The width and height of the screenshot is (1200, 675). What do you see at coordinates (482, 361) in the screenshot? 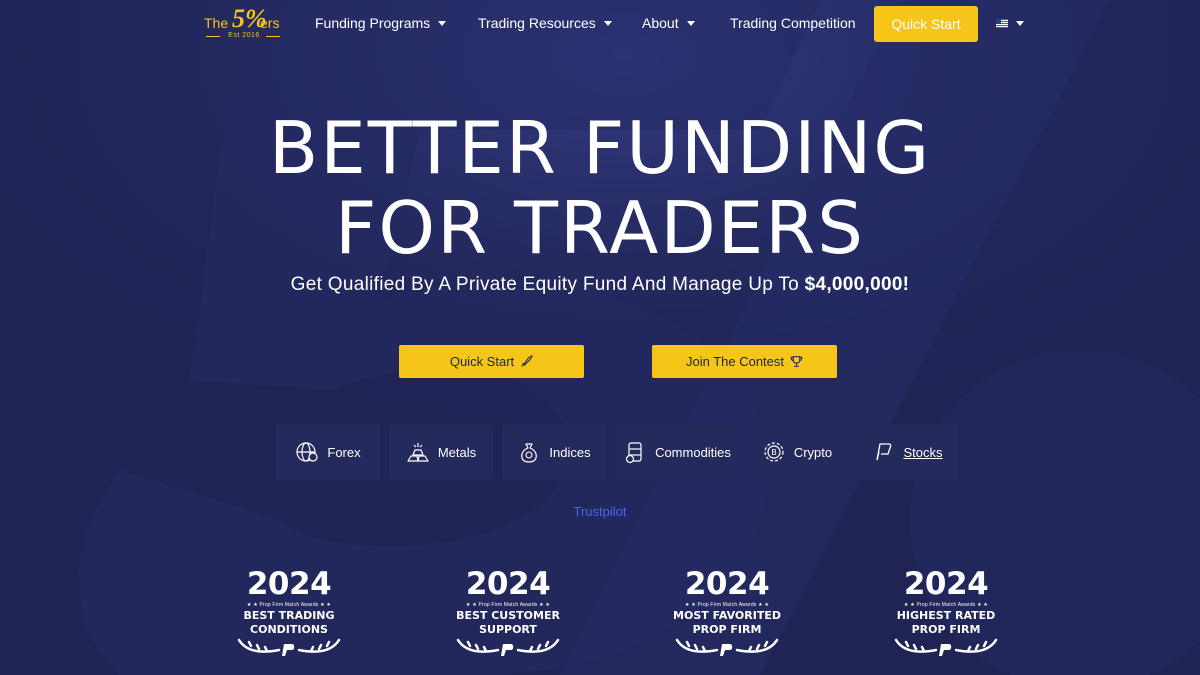
I see `cta-label: Quick Start` at bounding box center [482, 361].